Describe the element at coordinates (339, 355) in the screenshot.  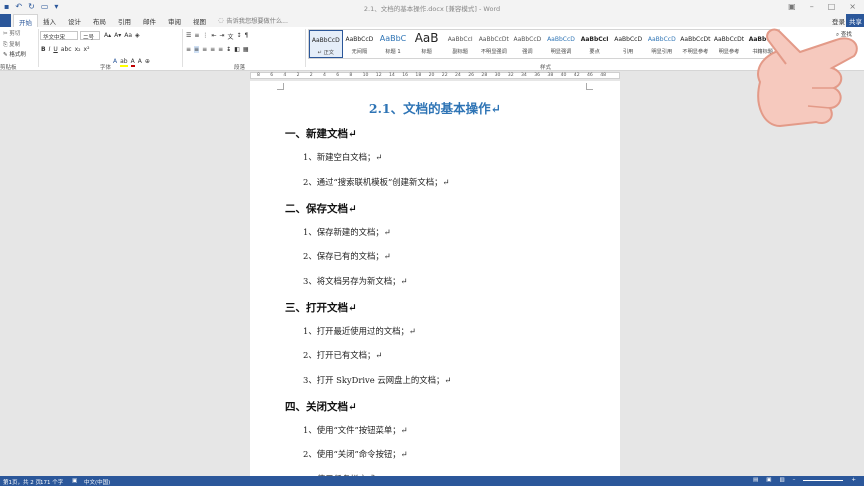
I see `list-item-text: 2、打开已有文档；` at that location.